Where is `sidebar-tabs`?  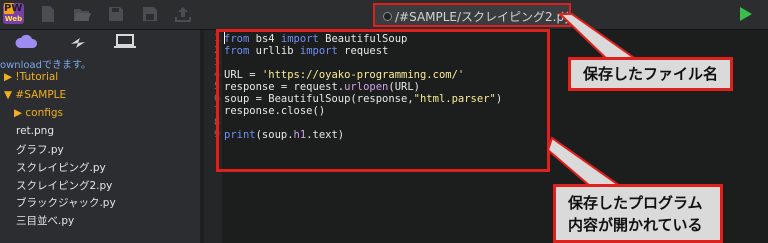 sidebar-tabs is located at coordinates (100, 43).